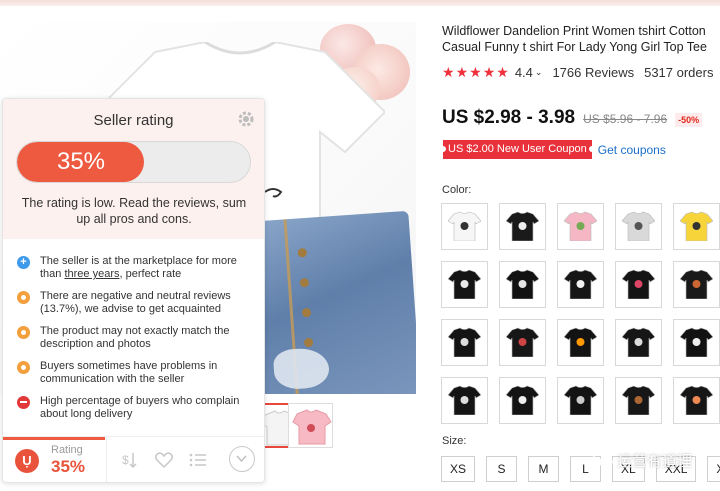 The height and width of the screenshot is (491, 720). What do you see at coordinates (310, 425) in the screenshot?
I see `product-thumbnail` at bounding box center [310, 425].